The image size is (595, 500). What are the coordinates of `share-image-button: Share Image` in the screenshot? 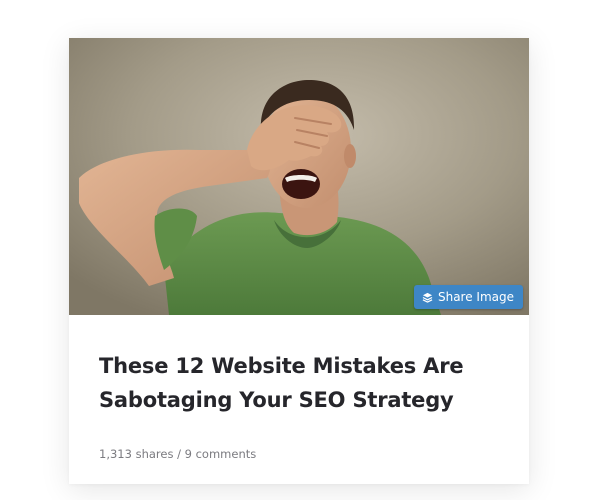 It's located at (468, 297).